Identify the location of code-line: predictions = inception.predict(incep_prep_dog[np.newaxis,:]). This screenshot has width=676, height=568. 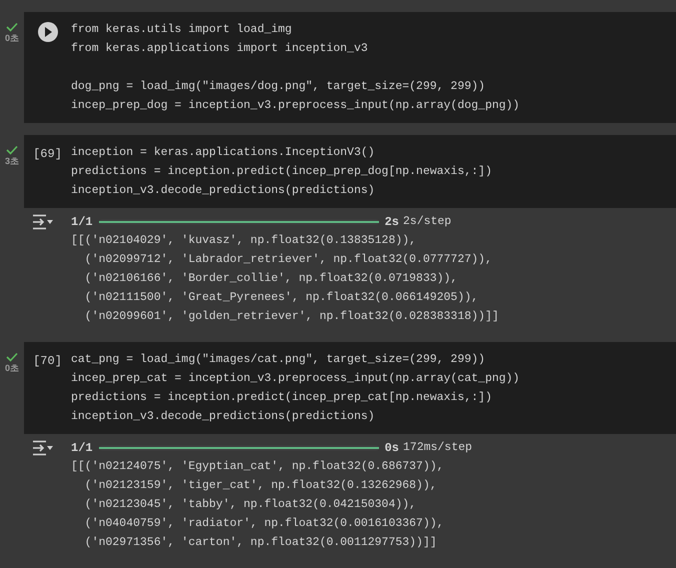
(281, 172).